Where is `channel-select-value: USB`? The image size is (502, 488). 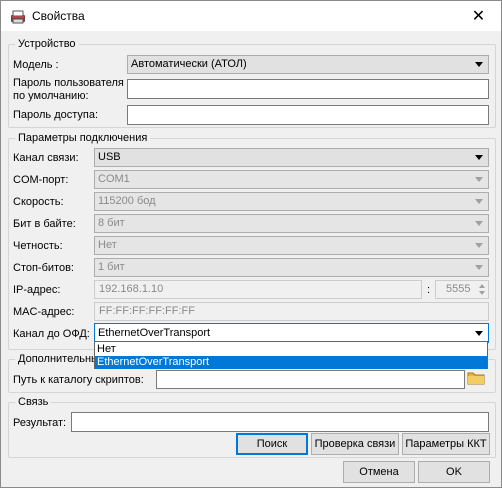 channel-select-value: USB is located at coordinates (109, 157).